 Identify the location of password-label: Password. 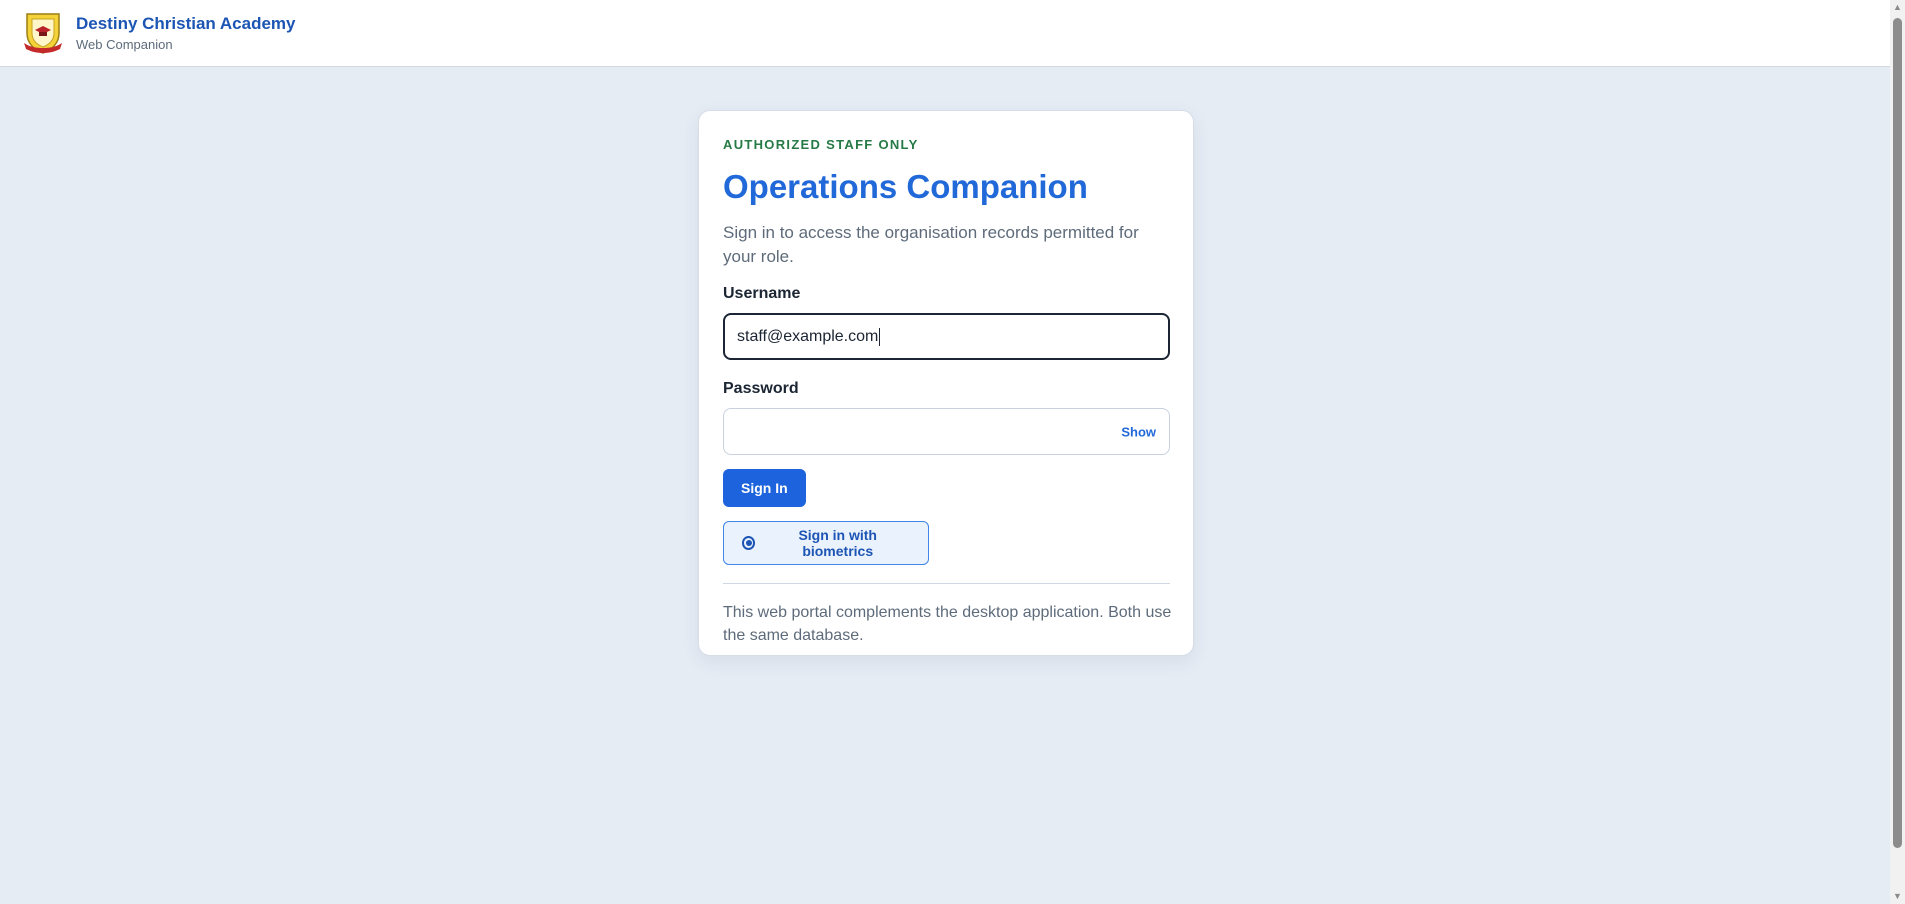
(761, 388).